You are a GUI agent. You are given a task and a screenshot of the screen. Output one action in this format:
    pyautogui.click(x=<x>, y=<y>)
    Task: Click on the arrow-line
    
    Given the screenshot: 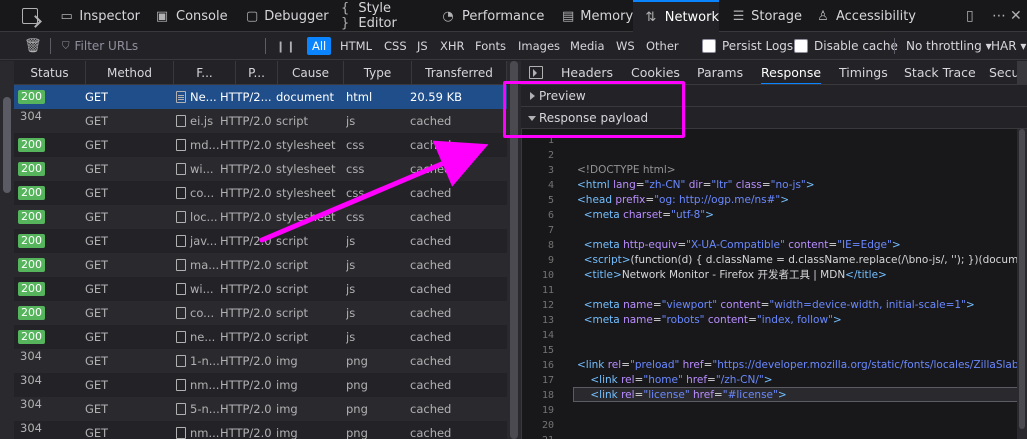 What is the action you would take?
    pyautogui.click(x=374, y=191)
    